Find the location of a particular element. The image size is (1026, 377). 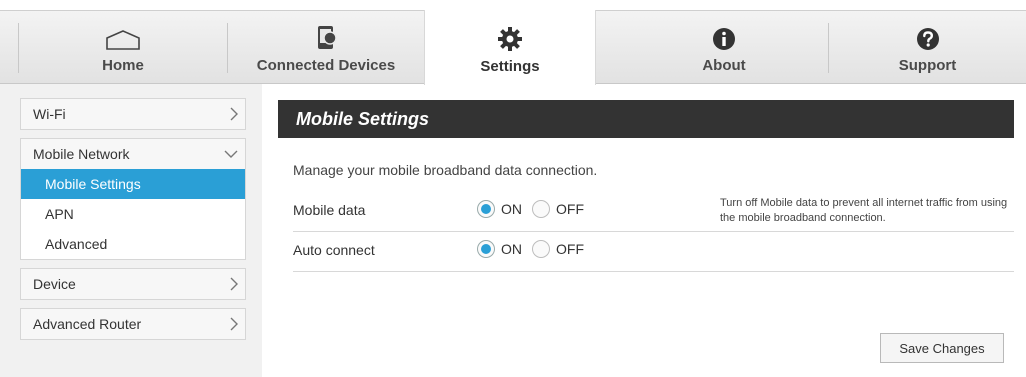

sidebar-item-device: Device is located at coordinates (133, 284).